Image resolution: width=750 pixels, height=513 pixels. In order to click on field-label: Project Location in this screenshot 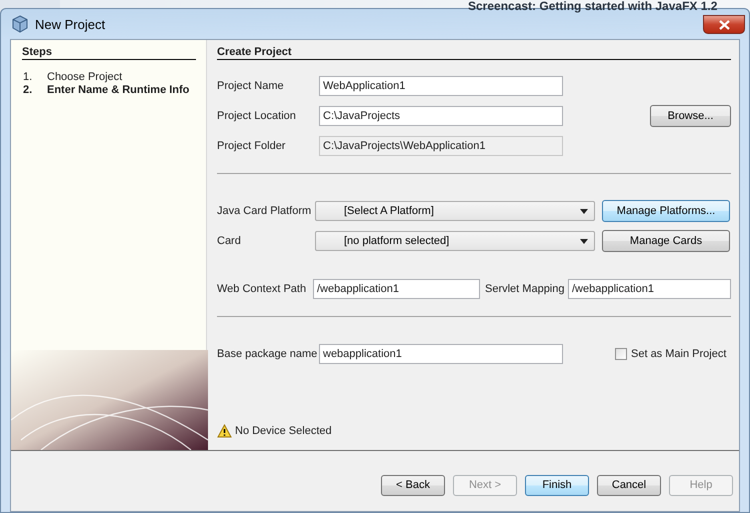, I will do `click(257, 116)`.